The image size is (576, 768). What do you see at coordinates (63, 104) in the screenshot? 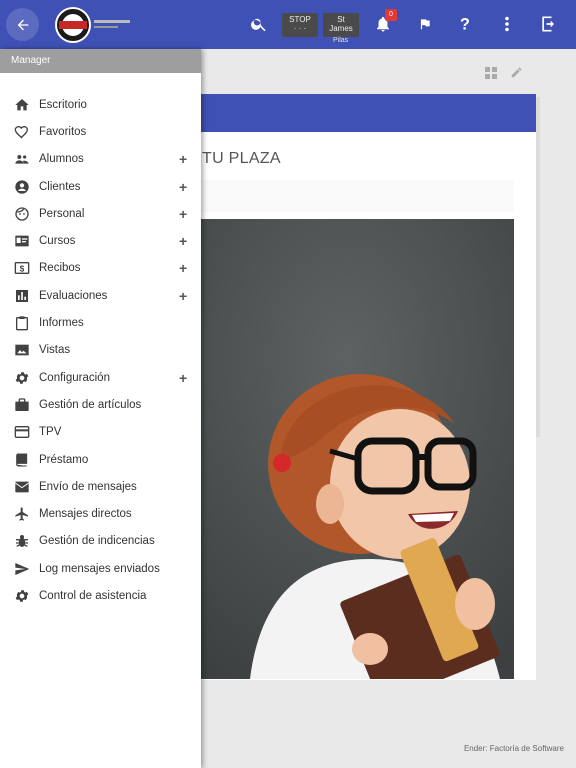
I see `menu-item-label: Escritorio` at bounding box center [63, 104].